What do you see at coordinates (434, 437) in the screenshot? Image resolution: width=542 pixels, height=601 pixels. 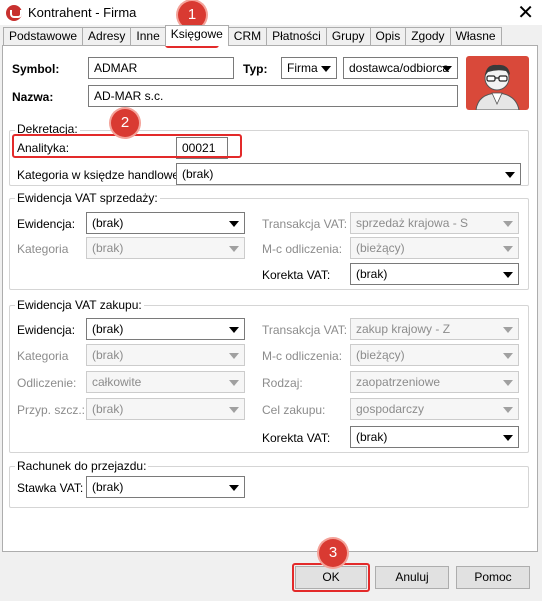 I see `zak-korekta-select: (brak)` at bounding box center [434, 437].